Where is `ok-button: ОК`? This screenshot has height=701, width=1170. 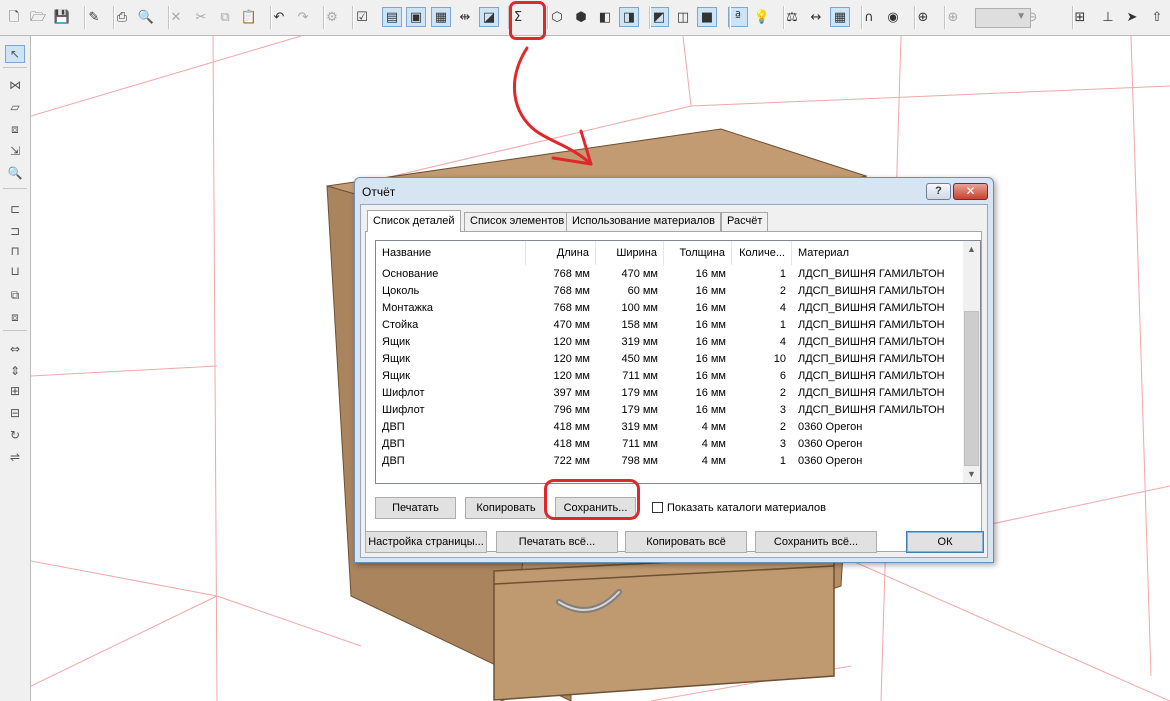
ok-button: ОК is located at coordinates (945, 542).